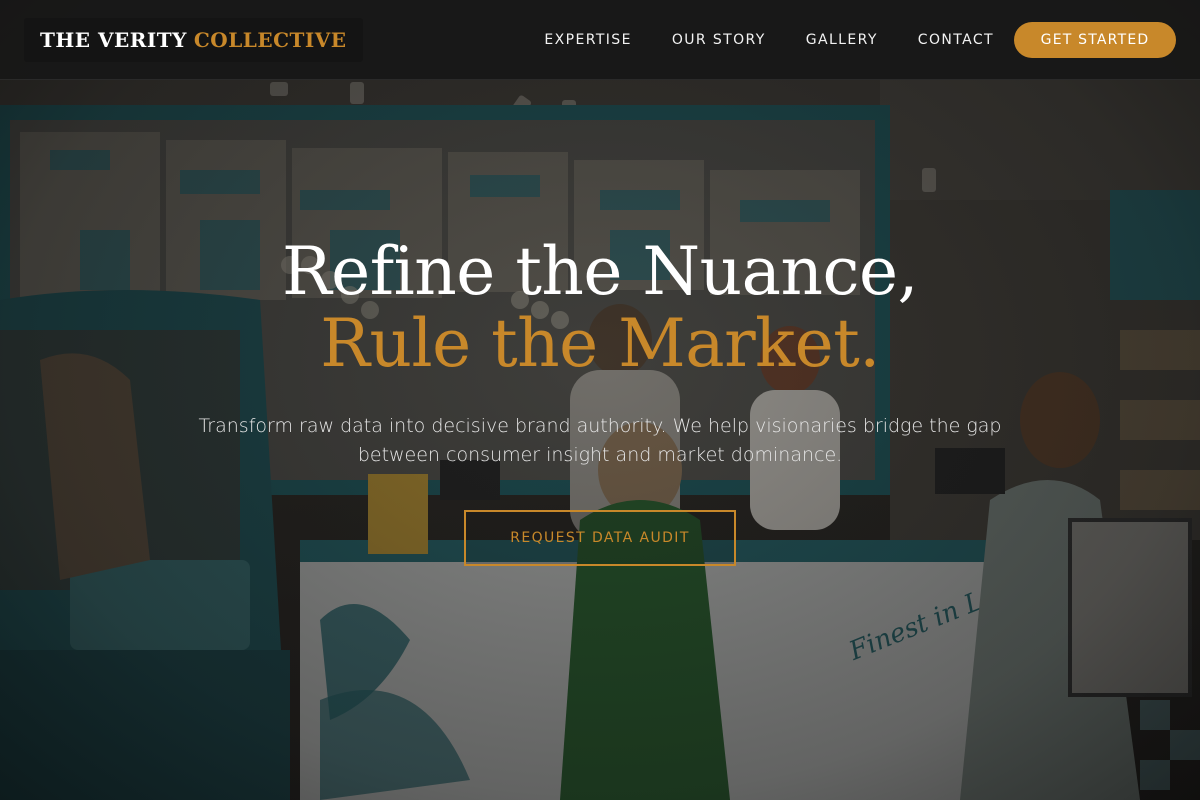  I want to click on request-data-audit-button: REQUEST DATA AUDIT, so click(600, 538).